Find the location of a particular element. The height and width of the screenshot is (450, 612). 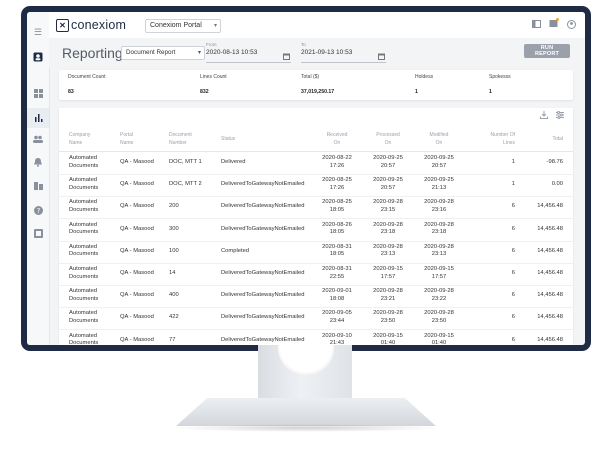

table-cell-line: 400 is located at coordinates (174, 295).